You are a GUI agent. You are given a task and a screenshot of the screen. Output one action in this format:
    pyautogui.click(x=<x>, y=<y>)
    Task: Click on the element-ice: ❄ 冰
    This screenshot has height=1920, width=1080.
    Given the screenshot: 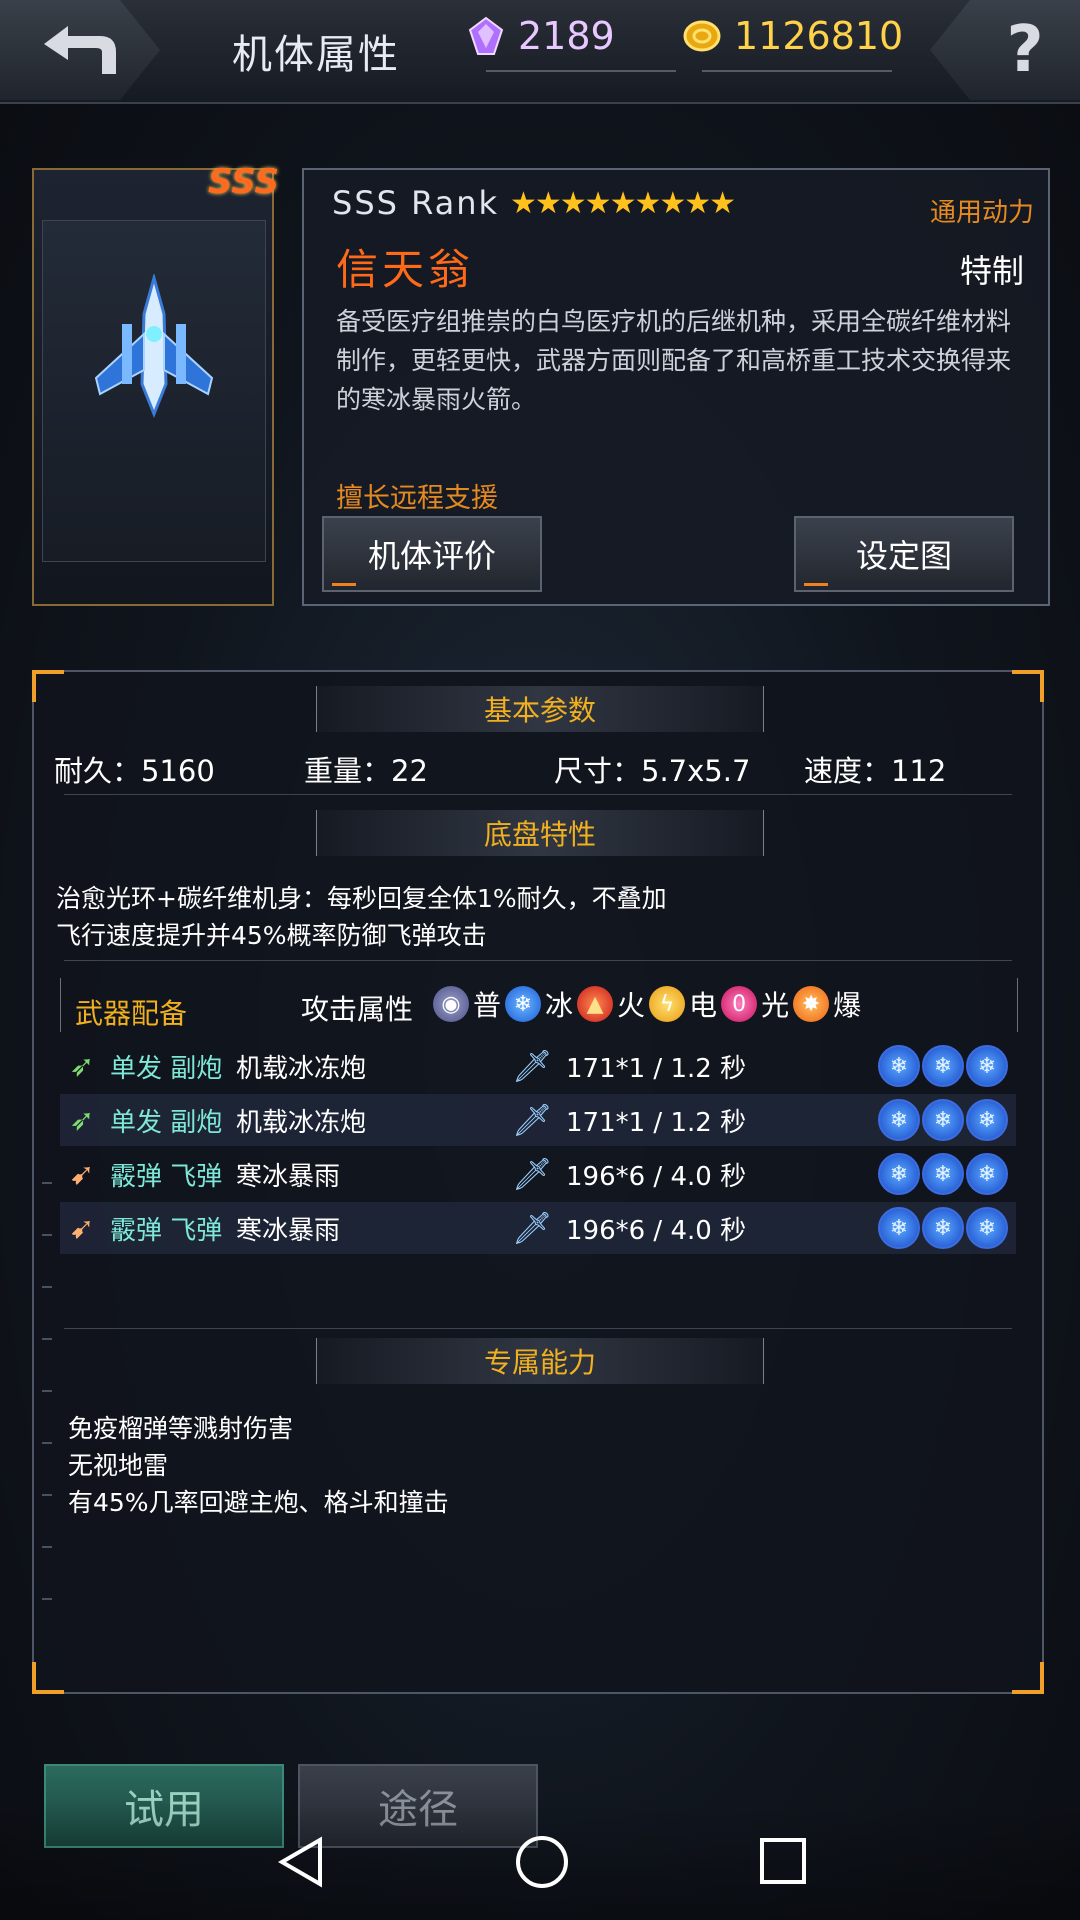 What is the action you would take?
    pyautogui.click(x=539, y=1004)
    